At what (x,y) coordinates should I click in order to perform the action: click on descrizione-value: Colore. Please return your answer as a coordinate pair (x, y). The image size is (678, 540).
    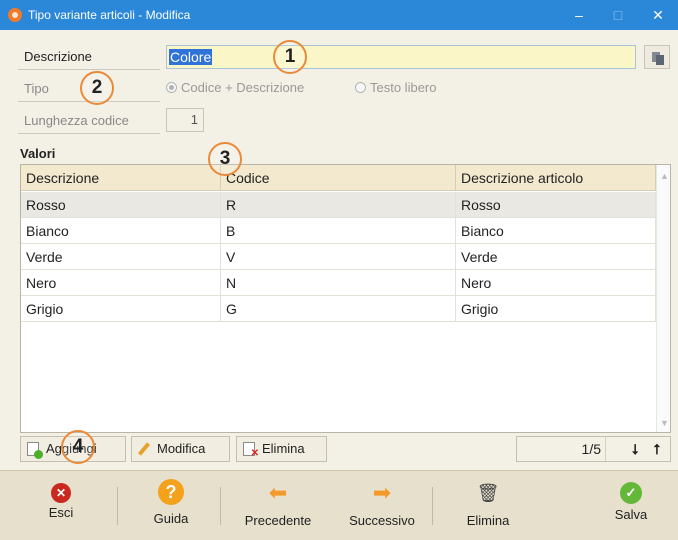
    Looking at the image, I should click on (191, 57).